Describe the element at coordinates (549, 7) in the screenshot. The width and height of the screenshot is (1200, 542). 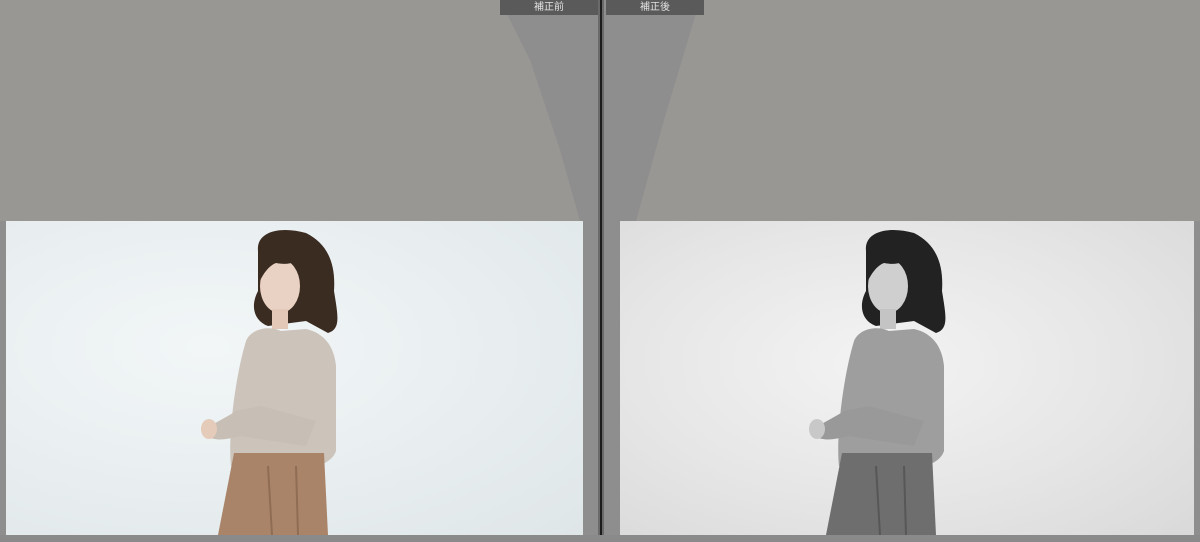
I see `tab-before-correction: 補正前` at that location.